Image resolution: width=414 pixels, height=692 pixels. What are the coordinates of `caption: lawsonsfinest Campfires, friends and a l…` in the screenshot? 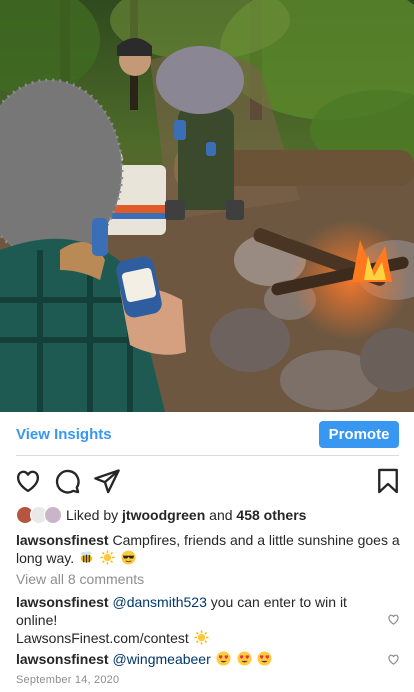 It's located at (208, 549).